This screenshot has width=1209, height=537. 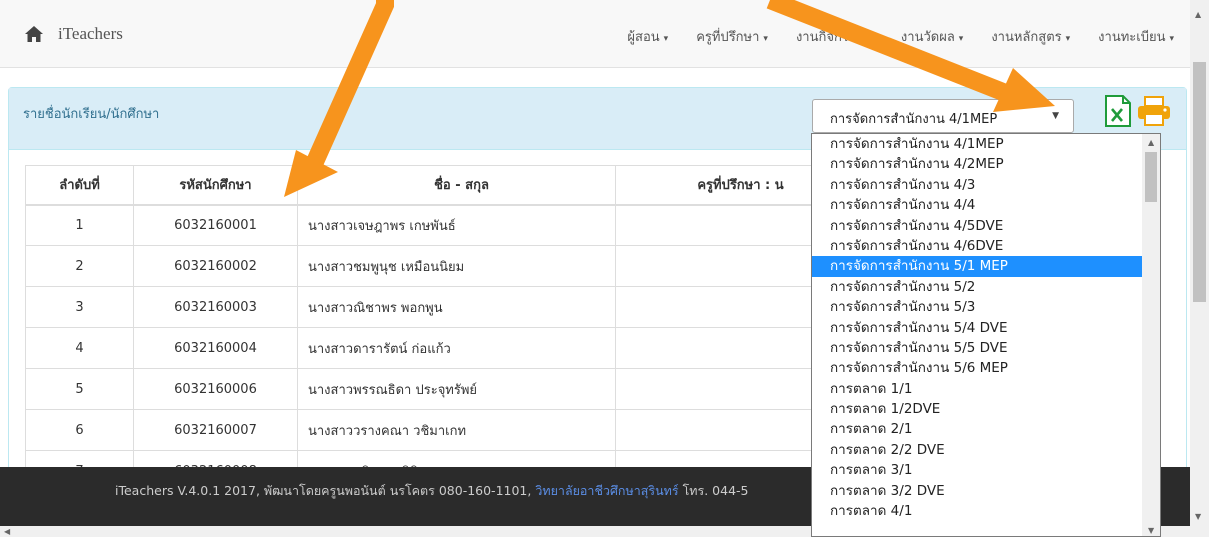 What do you see at coordinates (456, 389) in the screenshot?
I see `cell-name: นางสาวพรรณธิดา ประจุทรัพย์` at bounding box center [456, 389].